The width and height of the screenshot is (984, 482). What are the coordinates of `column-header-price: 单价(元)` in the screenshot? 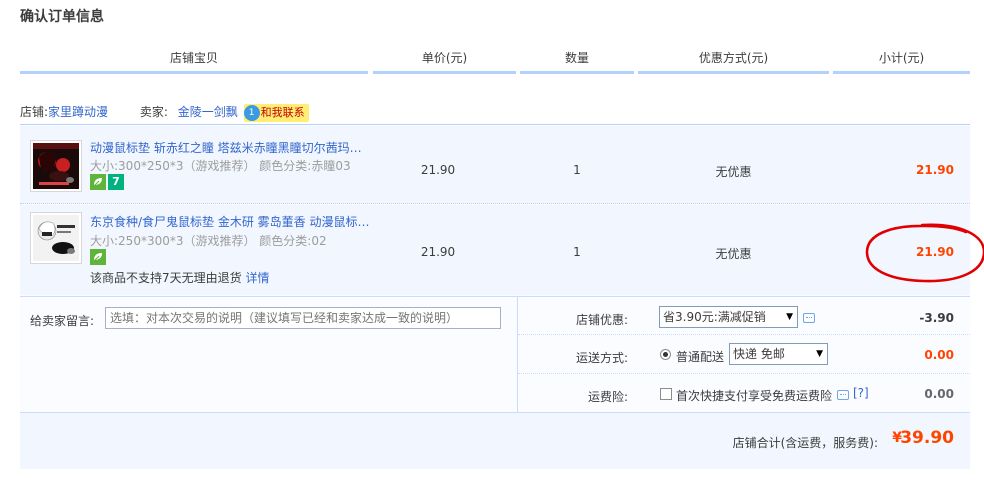 It's located at (444, 59).